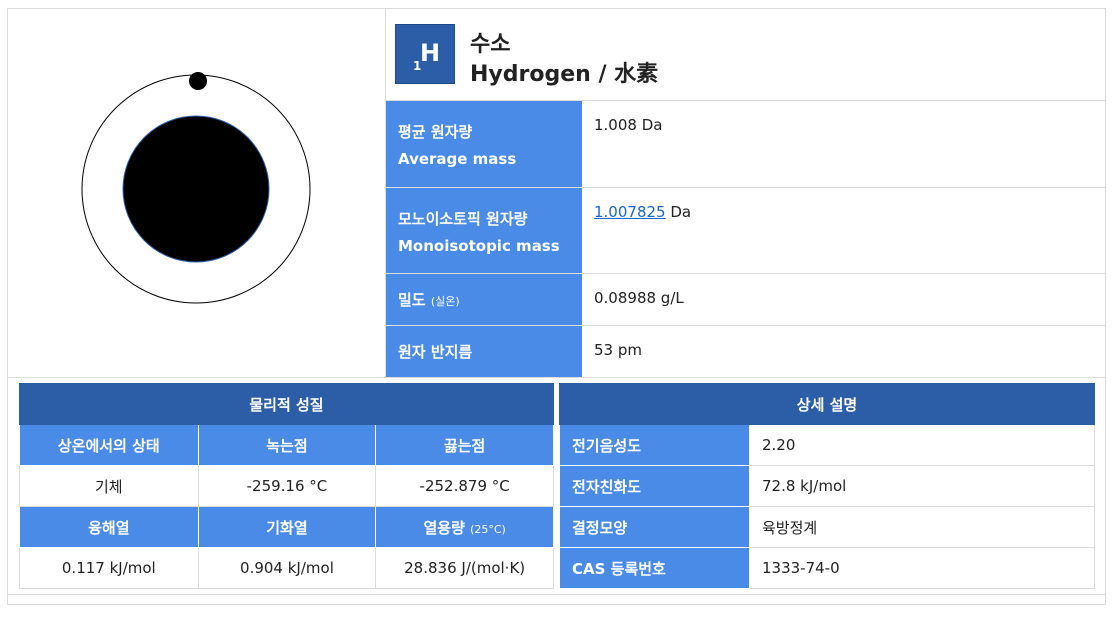 Image resolution: width=1115 pixels, height=617 pixels. I want to click on column-header: 융해열, so click(109, 527).